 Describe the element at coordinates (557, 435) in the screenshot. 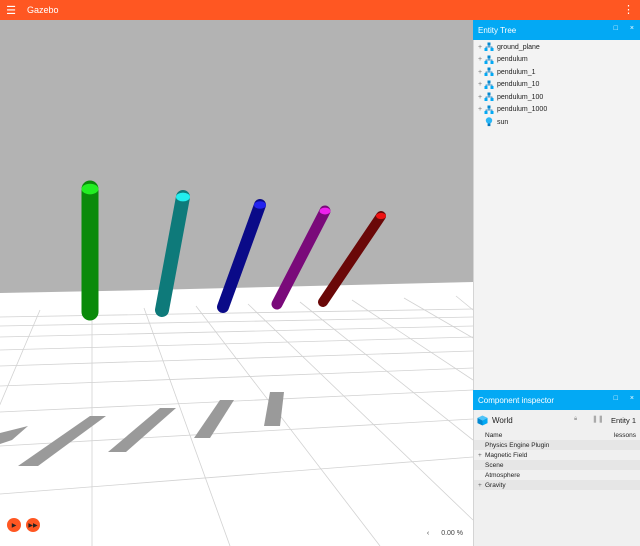

I see `inspector-row: Name lessons` at that location.